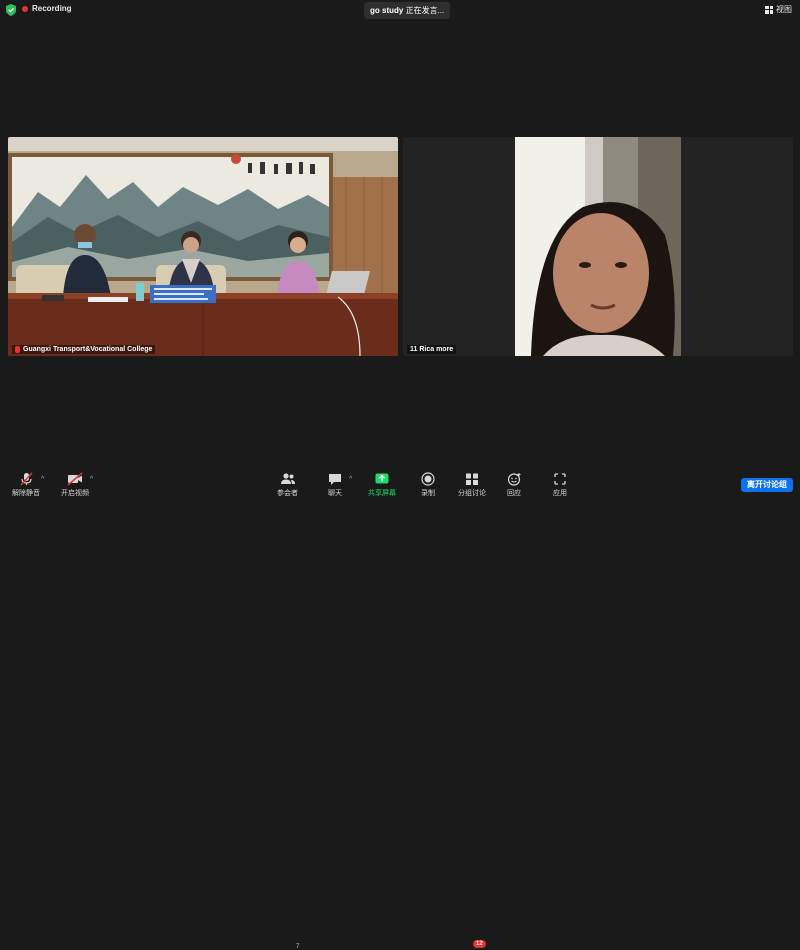 This screenshot has height=950, width=800. Describe the element at coordinates (382, 478) in the screenshot. I see `share-screen-icon` at that location.